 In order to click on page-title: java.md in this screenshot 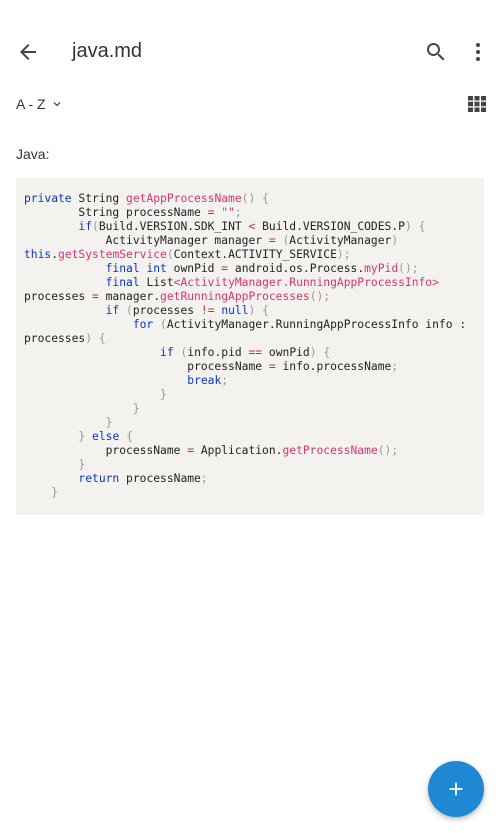, I will do `click(107, 51)`.